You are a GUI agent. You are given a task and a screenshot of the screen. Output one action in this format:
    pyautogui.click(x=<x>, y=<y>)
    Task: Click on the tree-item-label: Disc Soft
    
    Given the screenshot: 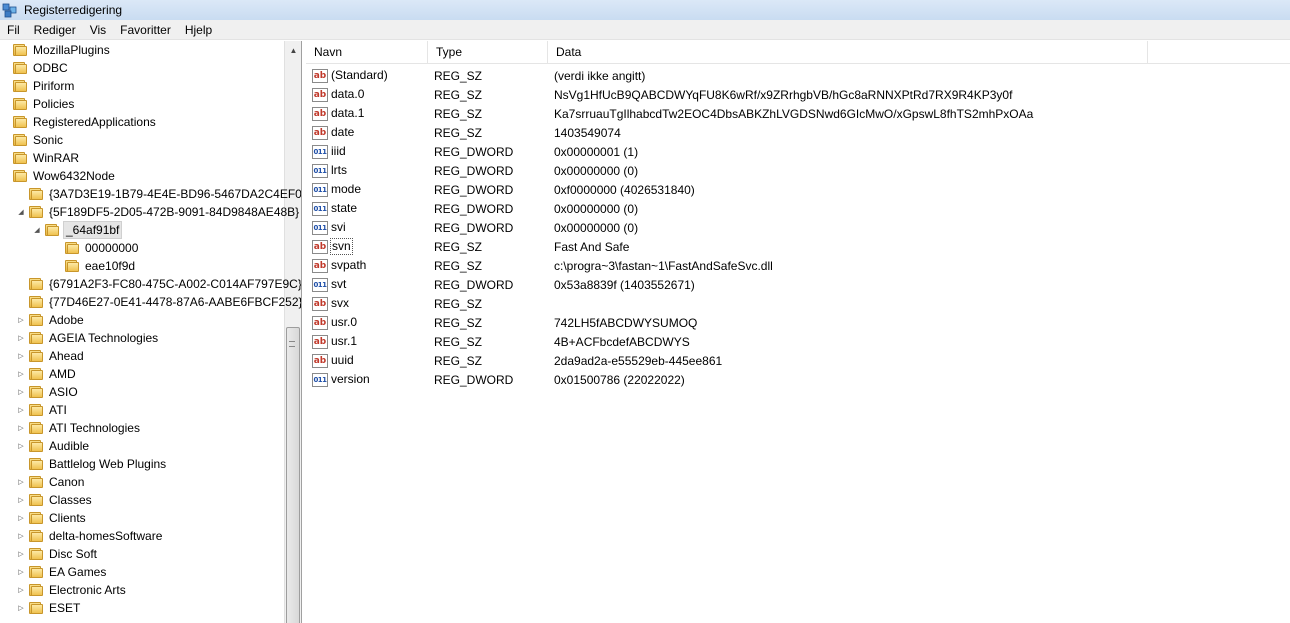 What is the action you would take?
    pyautogui.click(x=73, y=554)
    